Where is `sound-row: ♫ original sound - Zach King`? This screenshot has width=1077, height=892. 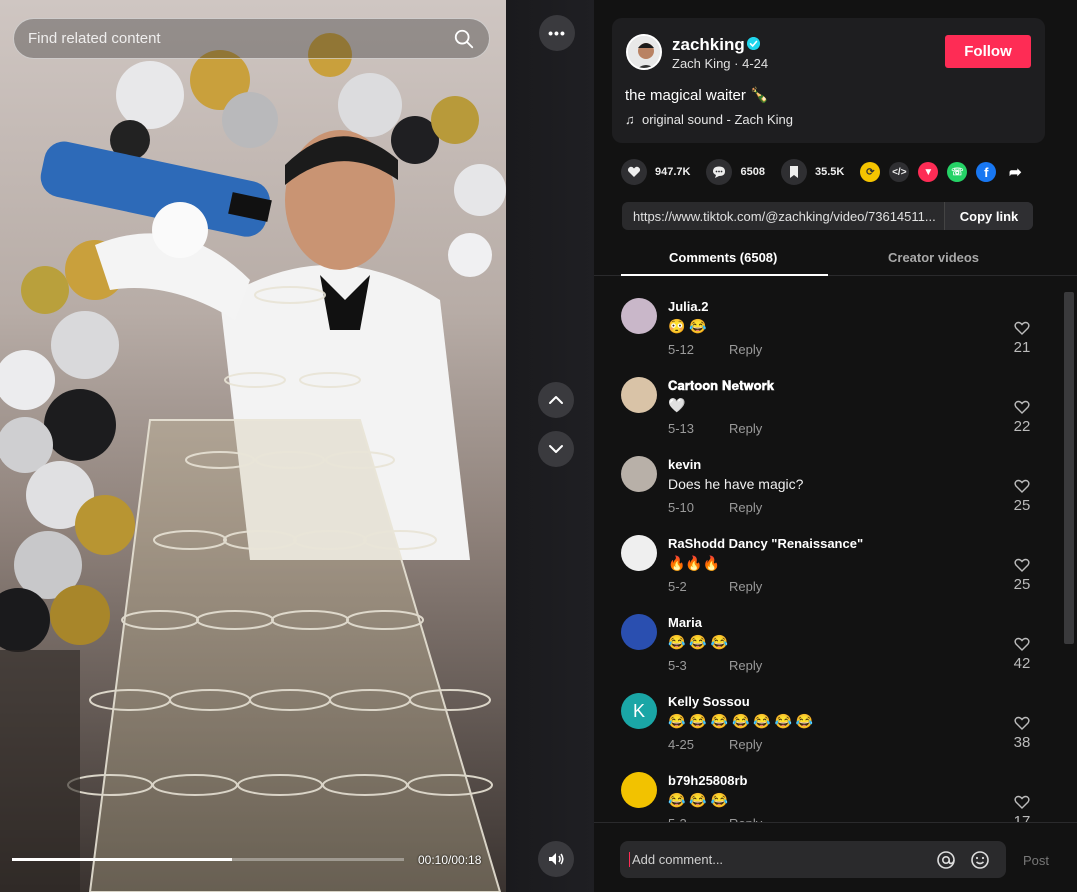
sound-row: ♫ original sound - Zach King is located at coordinates (709, 119).